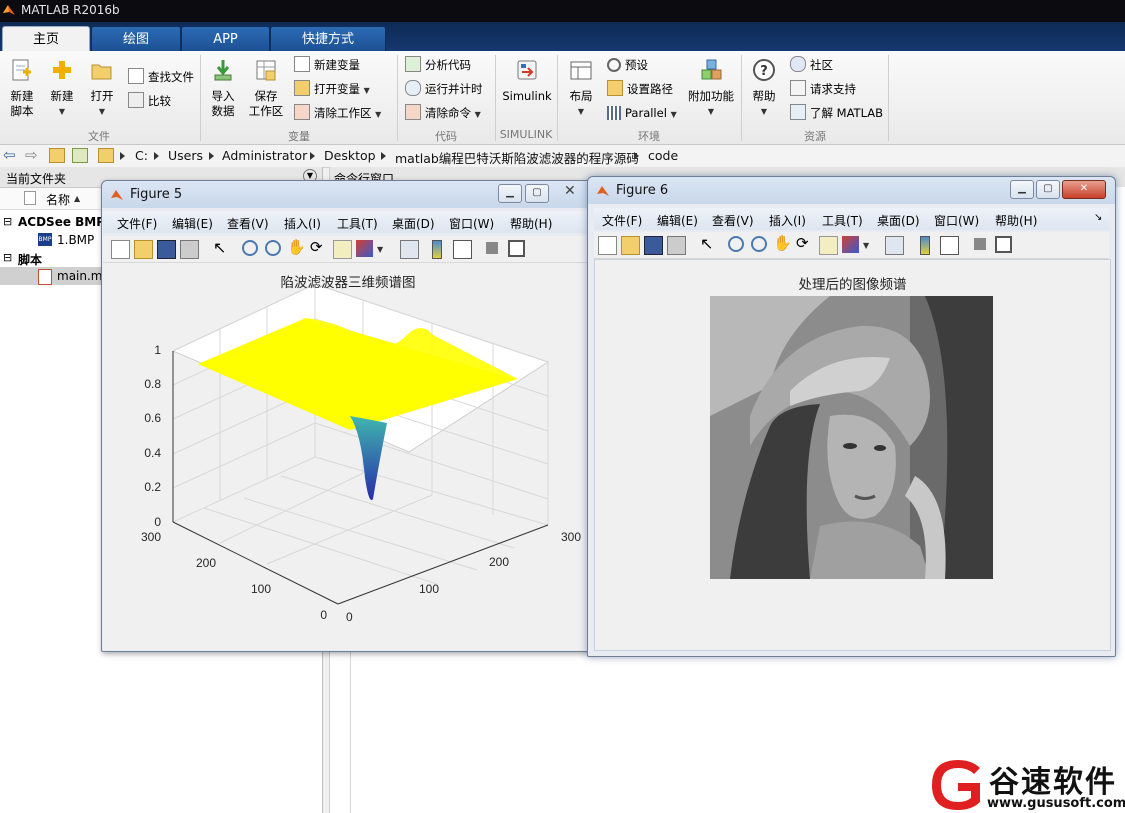 This screenshot has width=1125, height=813. Describe the element at coordinates (31, 155) in the screenshot. I see `forward-arrow-icon: ⇨` at that location.